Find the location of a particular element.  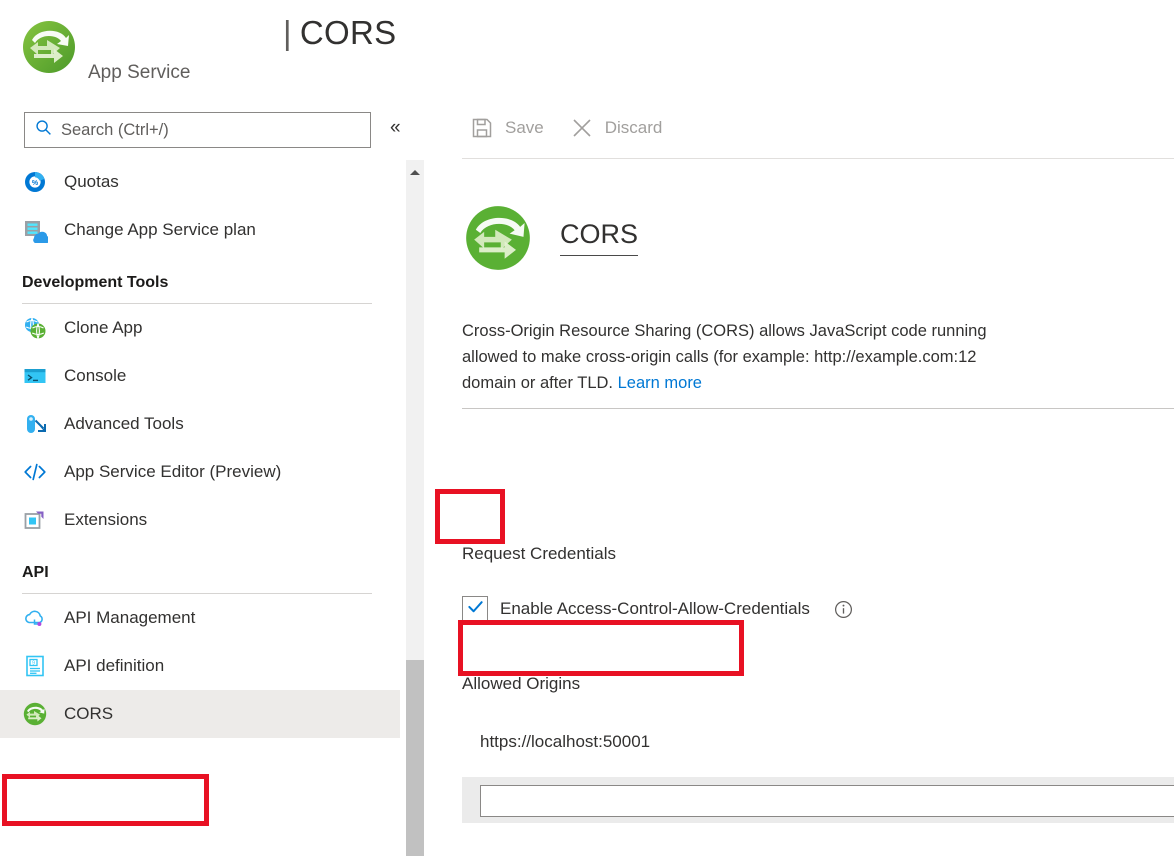

api-management-cloud-icon is located at coordinates (35, 618).